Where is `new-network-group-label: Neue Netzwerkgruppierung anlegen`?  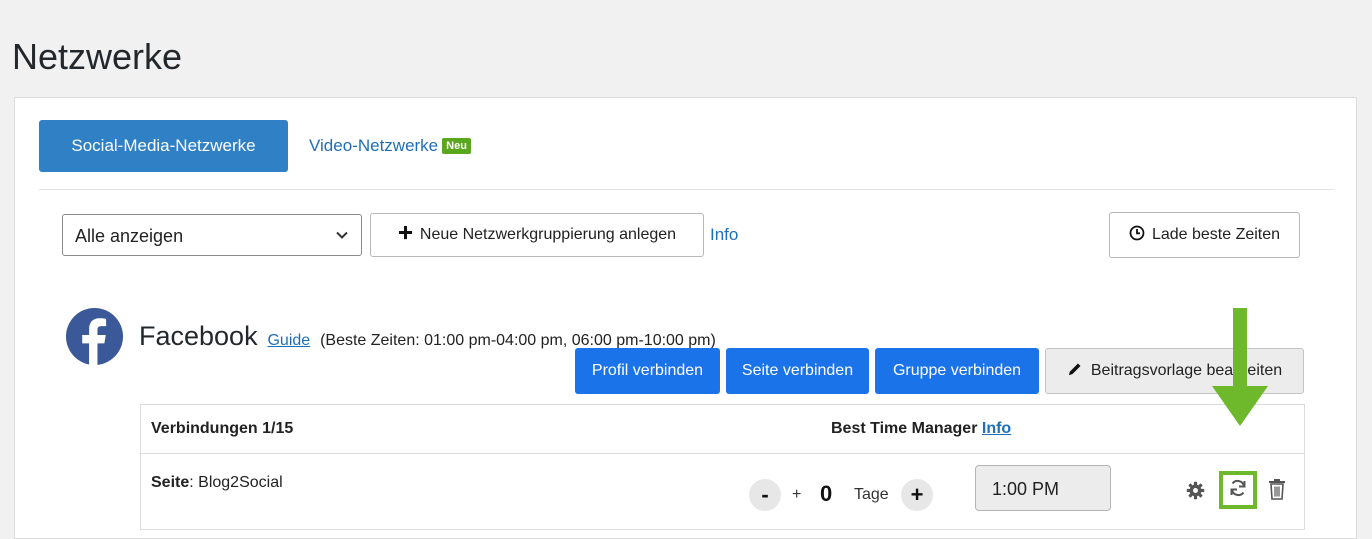
new-network-group-label: Neue Netzwerkgruppierung anlegen is located at coordinates (548, 234).